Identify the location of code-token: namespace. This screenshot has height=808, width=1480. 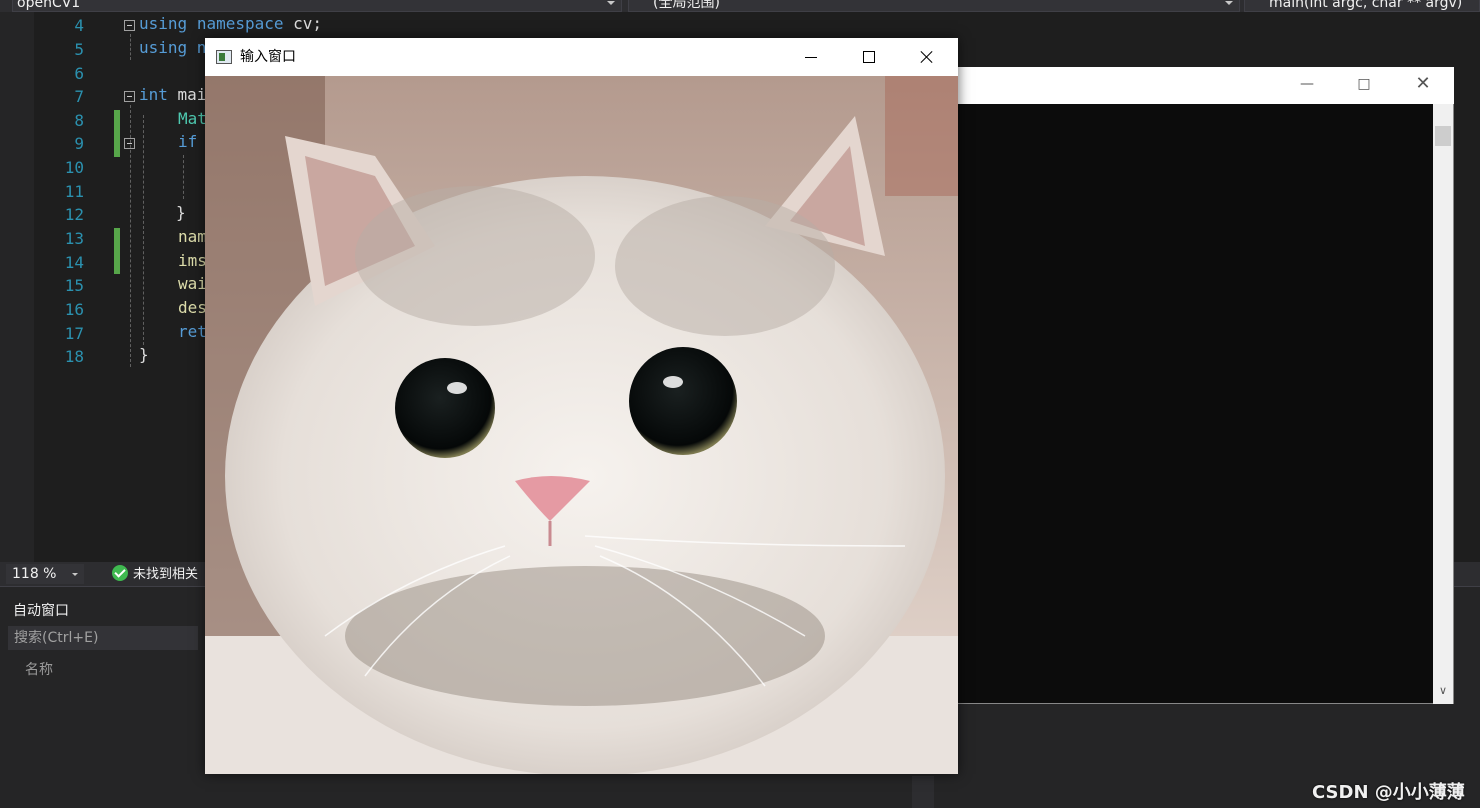
(240, 23).